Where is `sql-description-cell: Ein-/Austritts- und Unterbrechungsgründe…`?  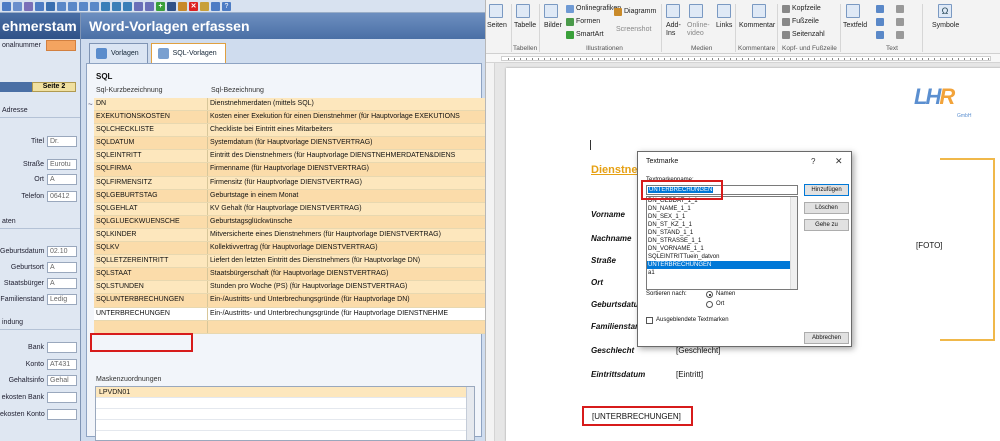 sql-description-cell: Ein-/Austritts- und Unterbrechungsgründe… is located at coordinates (346, 313).